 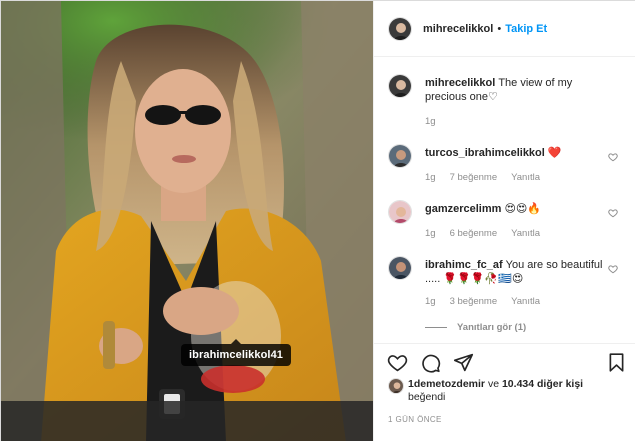 I want to click on comment-username: turcos_ibrahimcelikkol, so click(x=485, y=153).